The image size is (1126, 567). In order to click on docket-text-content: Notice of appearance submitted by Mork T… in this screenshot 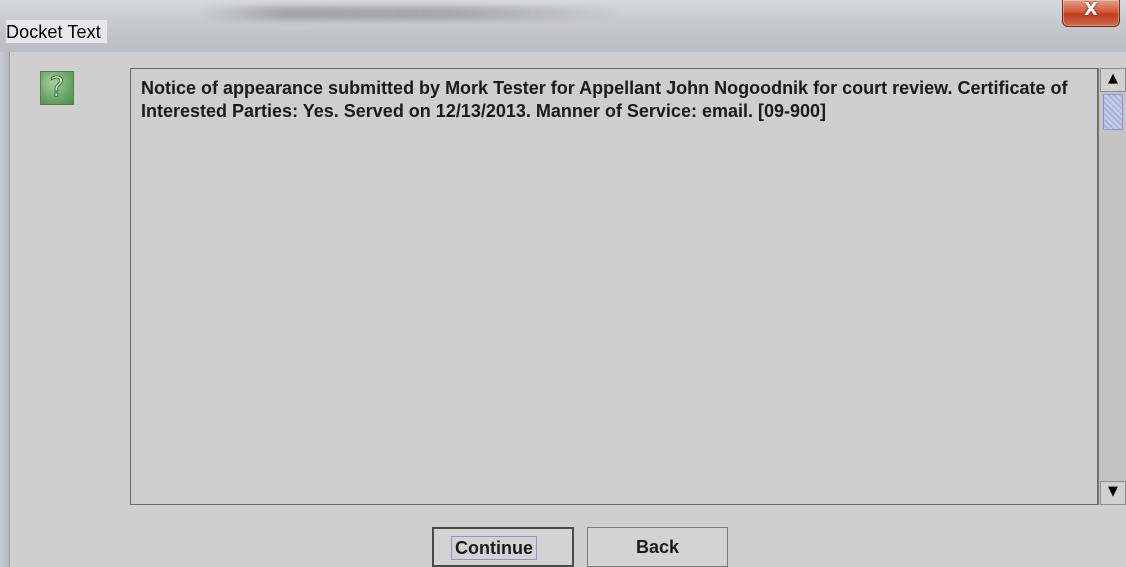, I will do `click(604, 99)`.